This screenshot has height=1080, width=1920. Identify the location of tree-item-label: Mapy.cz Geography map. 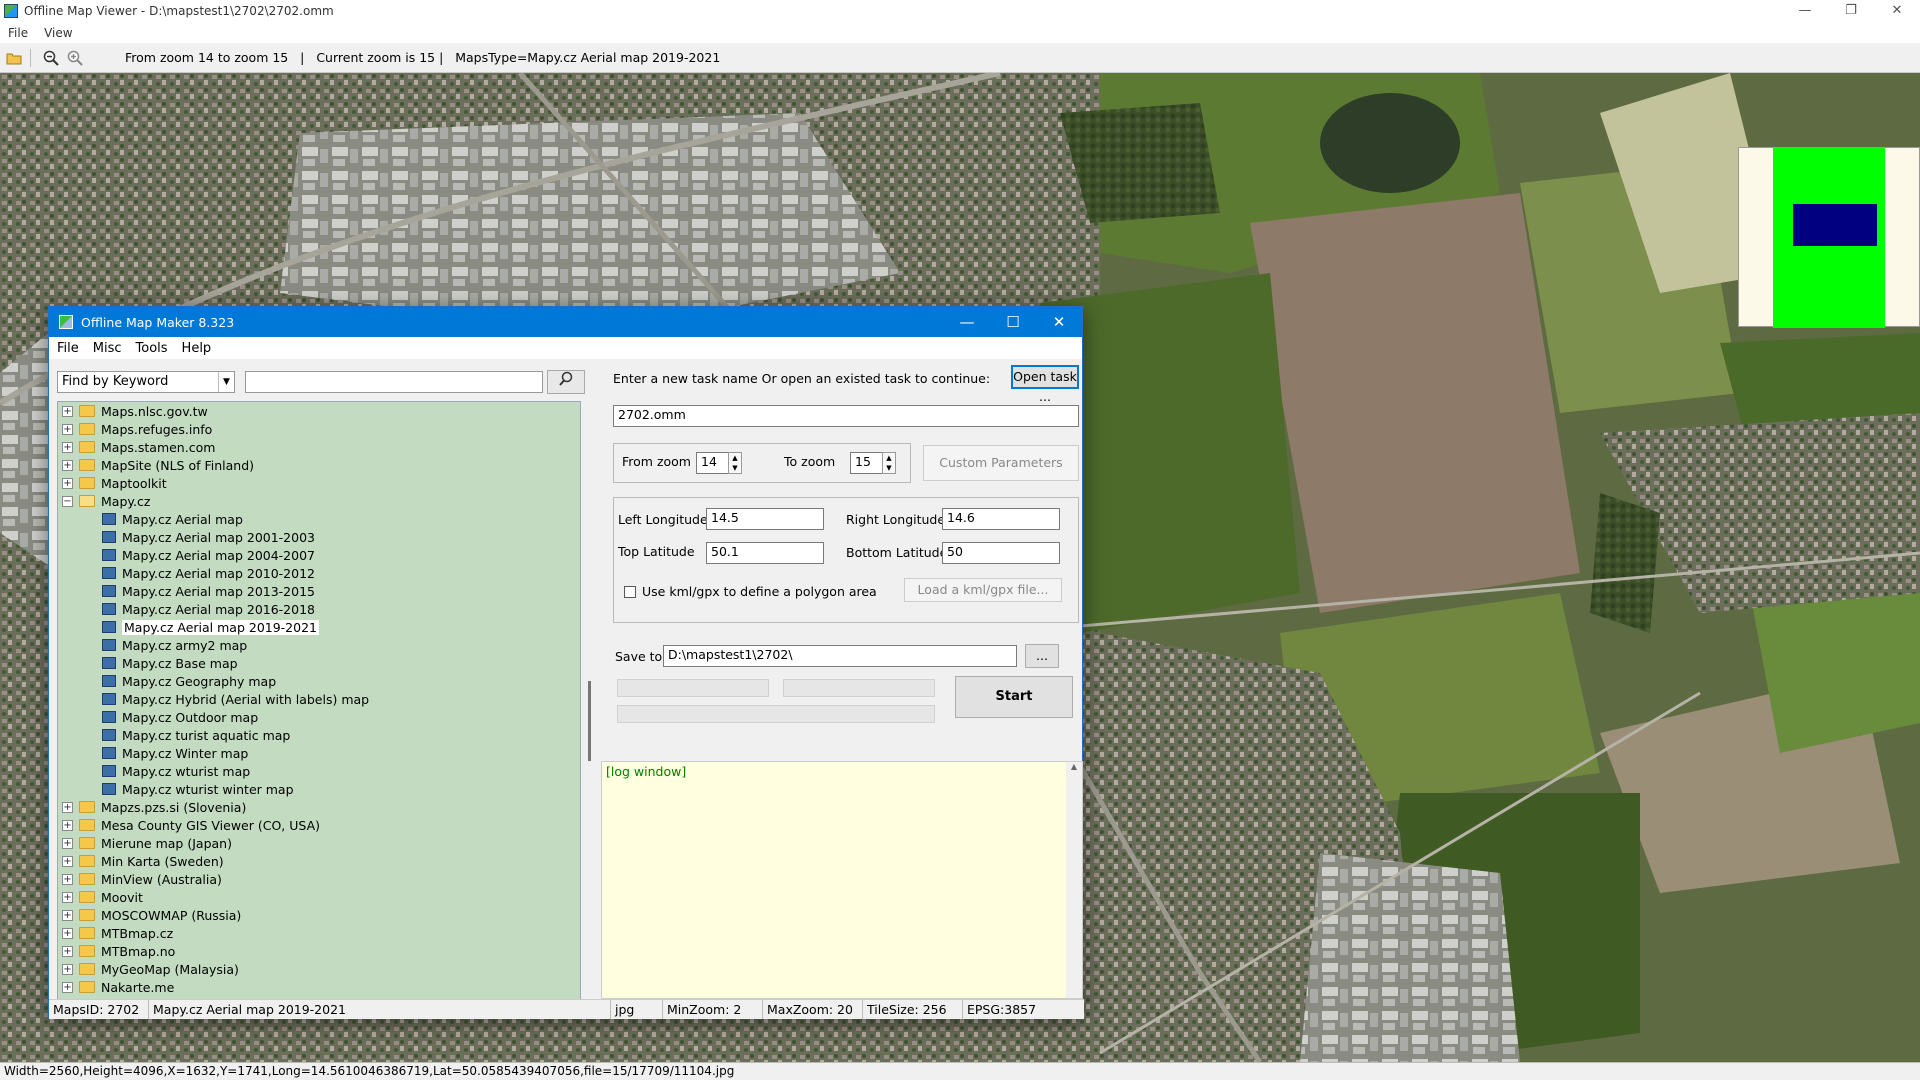
(199, 681).